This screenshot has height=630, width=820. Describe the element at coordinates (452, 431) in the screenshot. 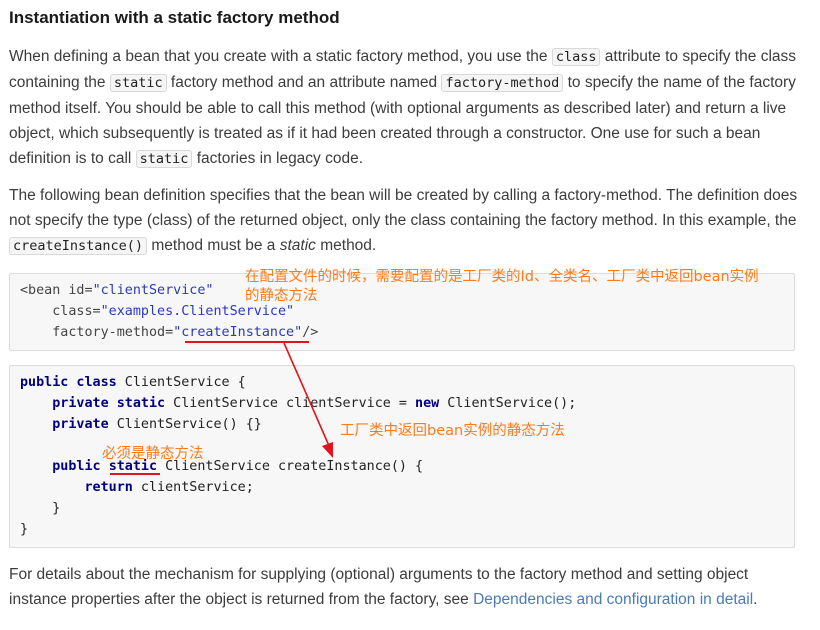

I see `annotation-factory-method: 工厂类中返回bean实例的静态方法` at that location.